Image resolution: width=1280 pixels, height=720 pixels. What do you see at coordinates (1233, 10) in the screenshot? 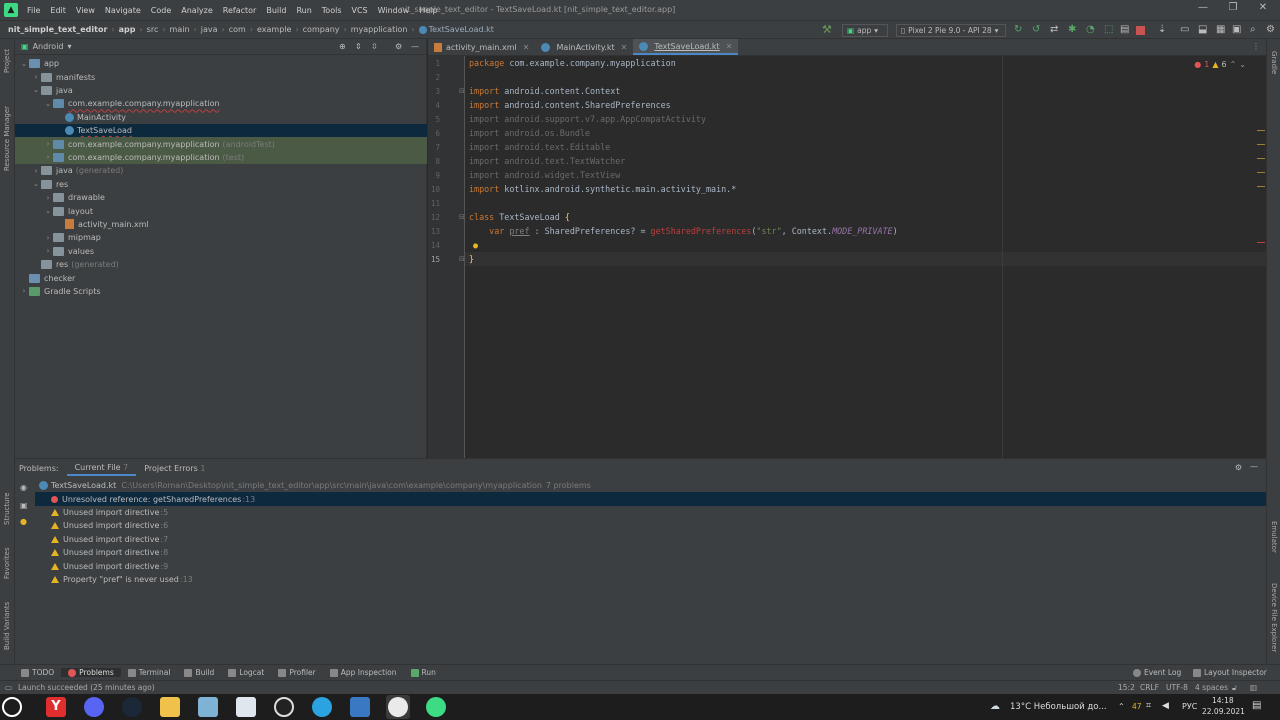
I see `maximize-icon: ❐` at bounding box center [1233, 10].